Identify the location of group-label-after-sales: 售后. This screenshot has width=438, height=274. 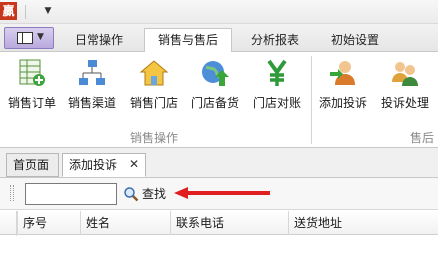
(422, 138).